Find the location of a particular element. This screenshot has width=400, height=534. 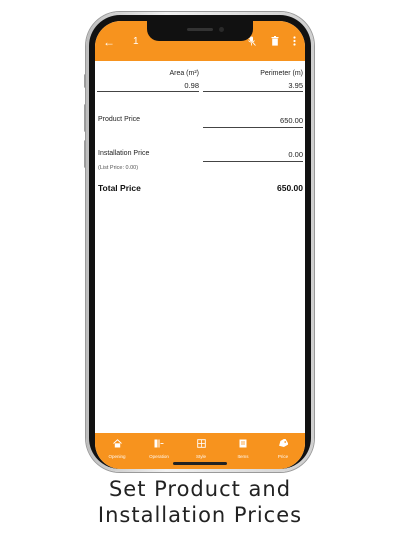

operation-icon is located at coordinates (159, 445).